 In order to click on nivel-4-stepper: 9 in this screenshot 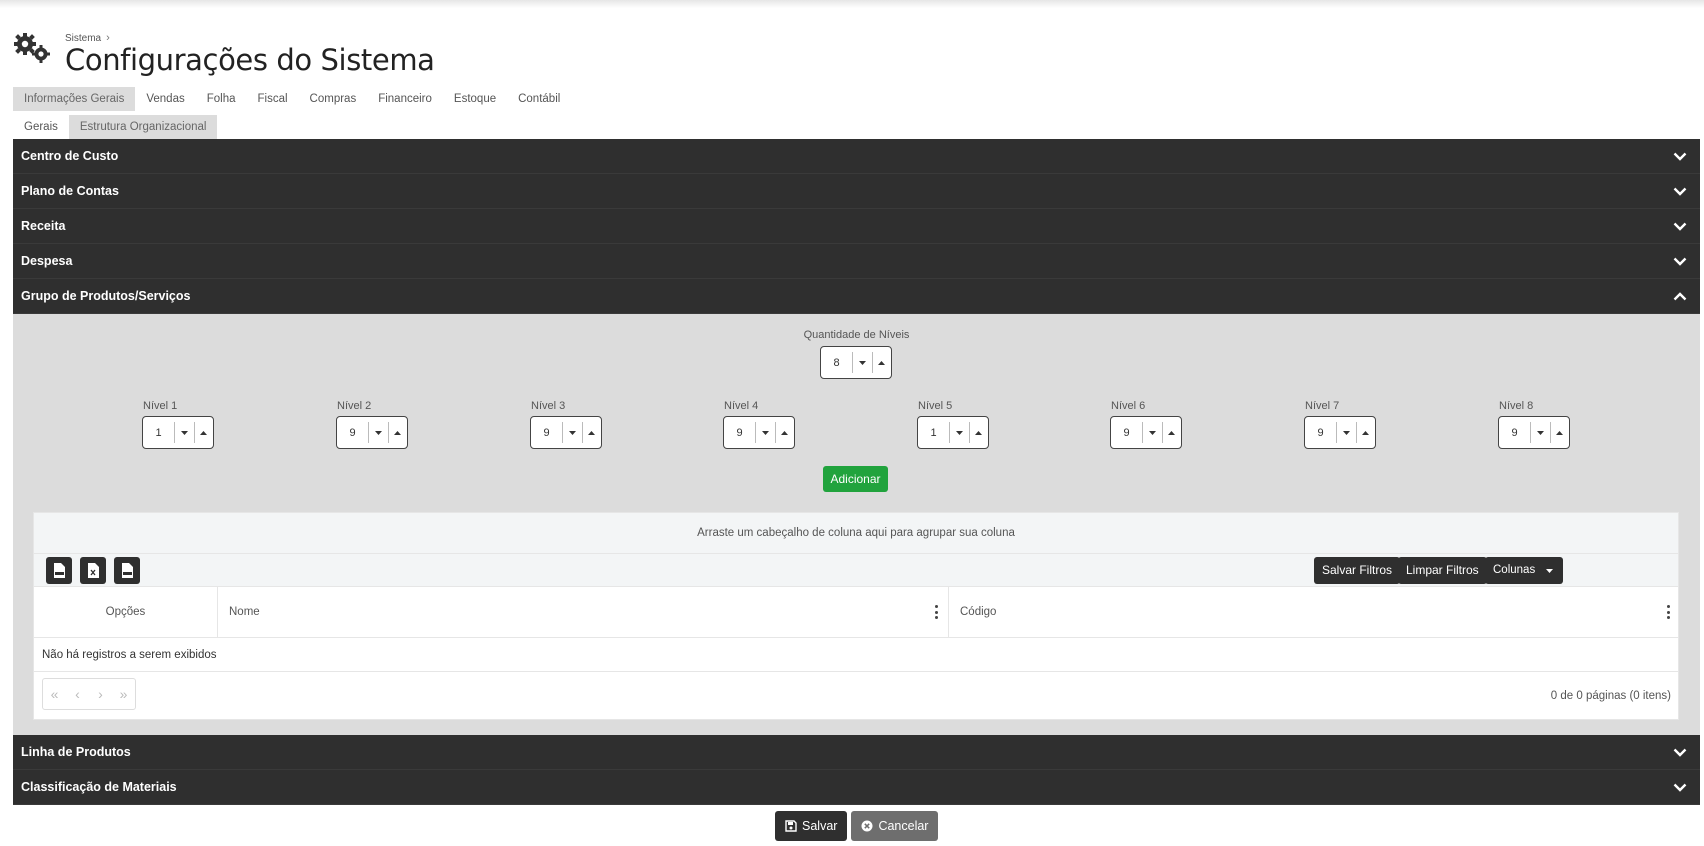, I will do `click(759, 432)`.